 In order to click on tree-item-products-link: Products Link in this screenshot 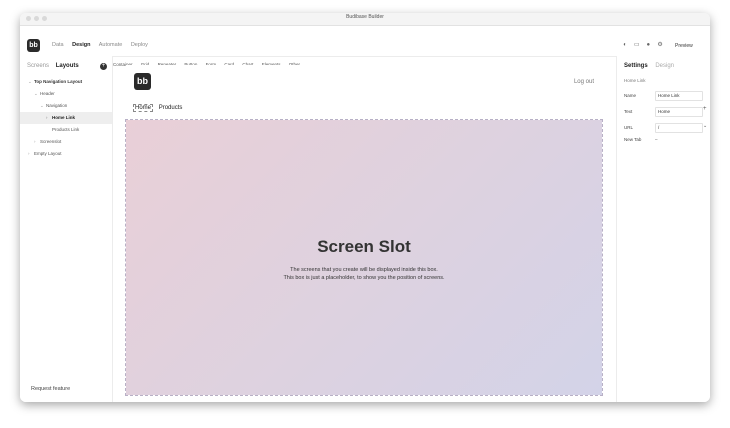, I will do `click(66, 130)`.